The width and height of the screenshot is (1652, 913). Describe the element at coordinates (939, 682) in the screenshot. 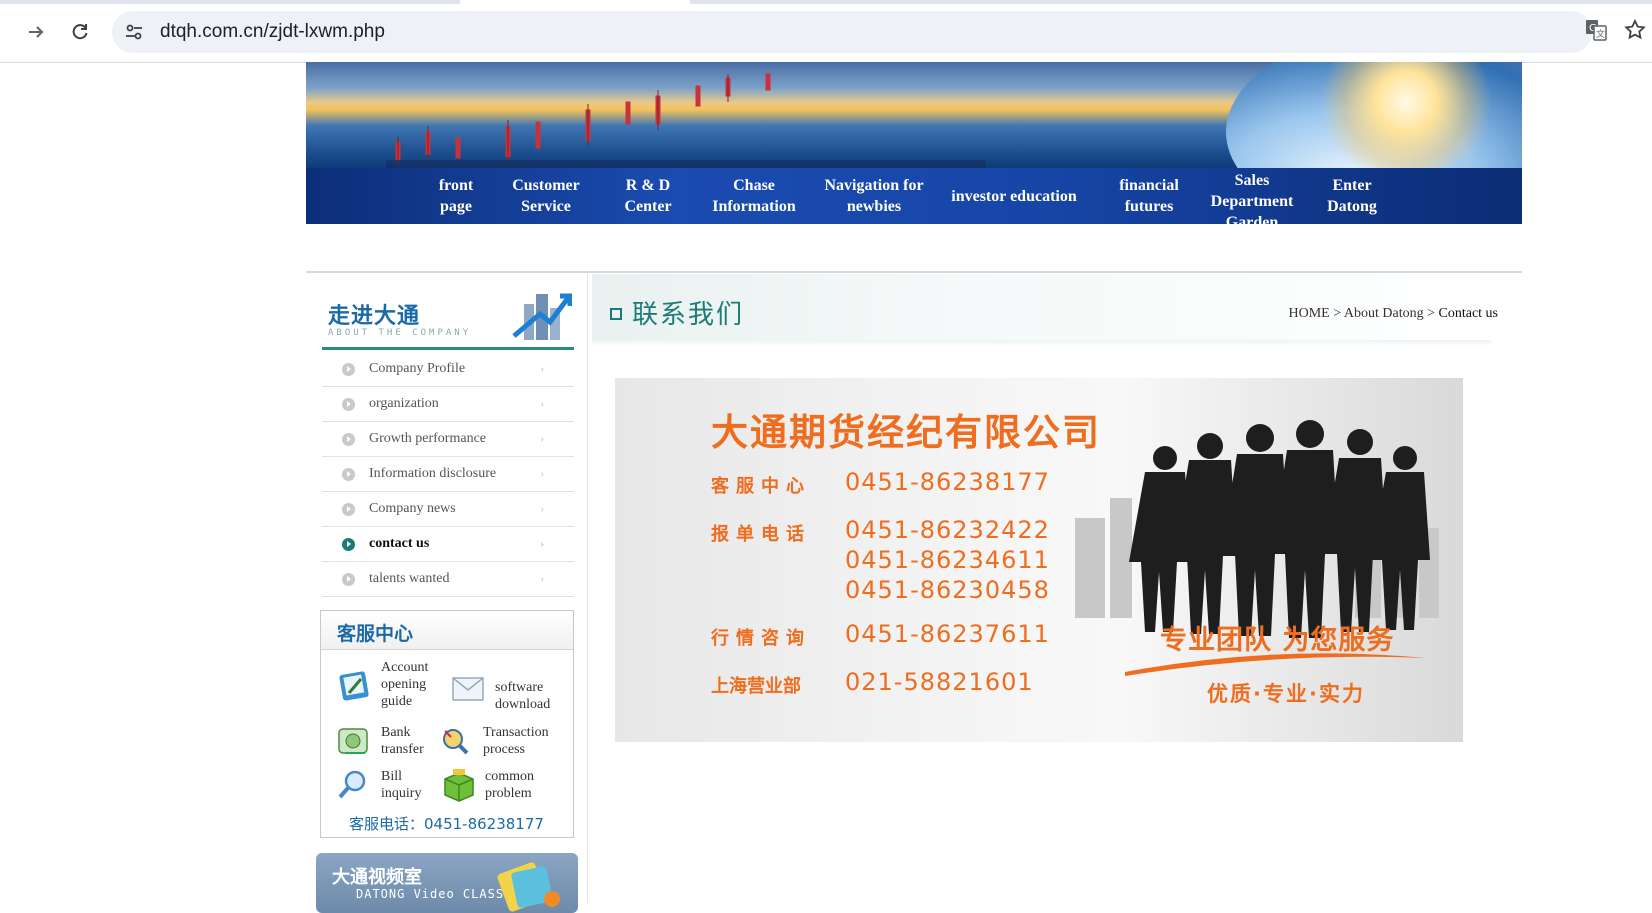

I see `contact-number: 021-58821601` at that location.